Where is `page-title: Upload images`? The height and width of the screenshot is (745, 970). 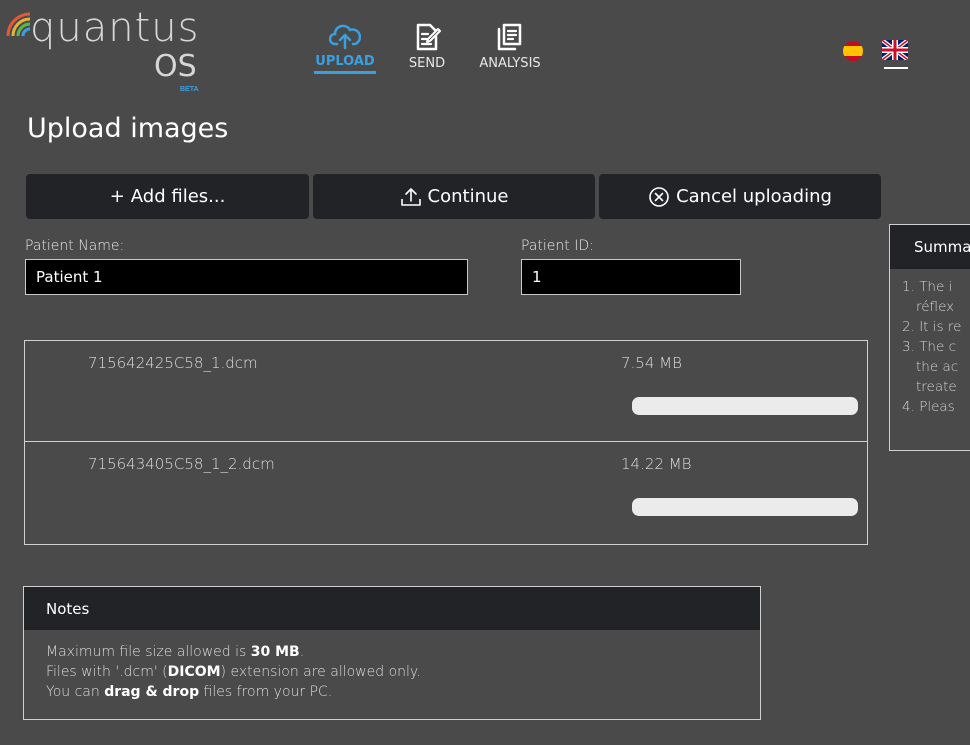 page-title: Upload images is located at coordinates (128, 128).